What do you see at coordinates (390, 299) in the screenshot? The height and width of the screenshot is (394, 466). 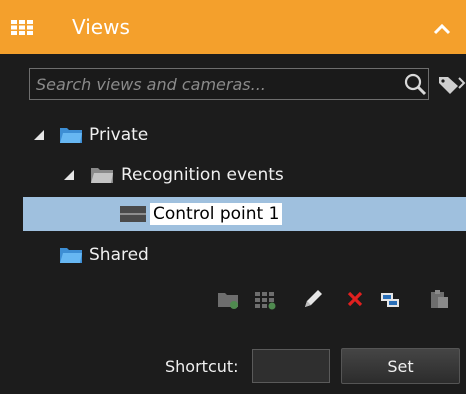 I see `copy-icon` at bounding box center [390, 299].